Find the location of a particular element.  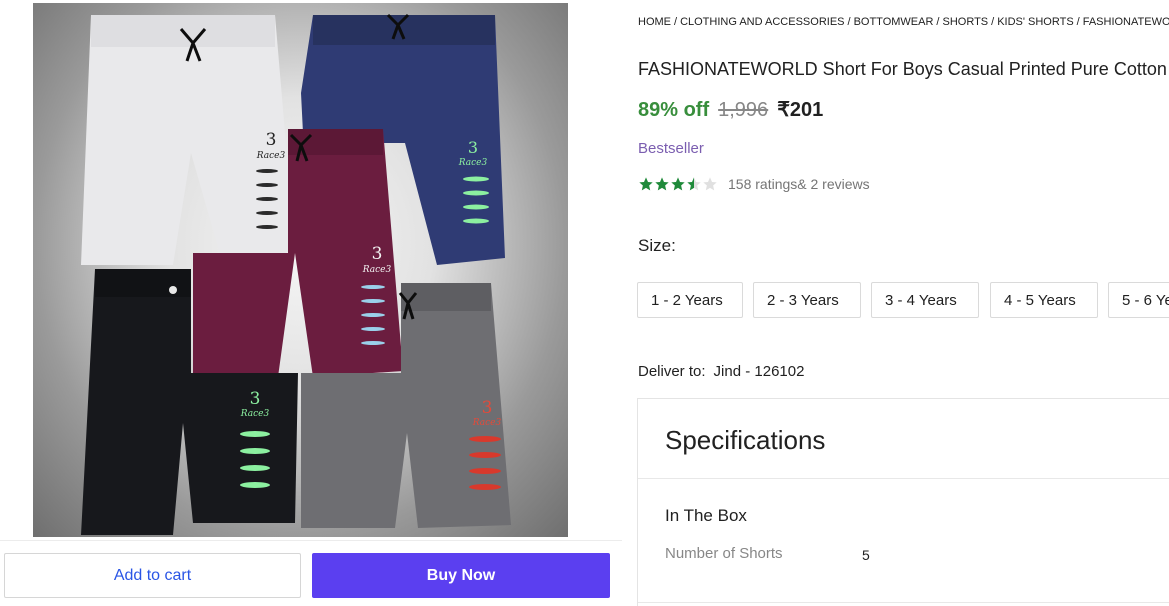

white-shorts: 3 Race3 is located at coordinates (188, 140).